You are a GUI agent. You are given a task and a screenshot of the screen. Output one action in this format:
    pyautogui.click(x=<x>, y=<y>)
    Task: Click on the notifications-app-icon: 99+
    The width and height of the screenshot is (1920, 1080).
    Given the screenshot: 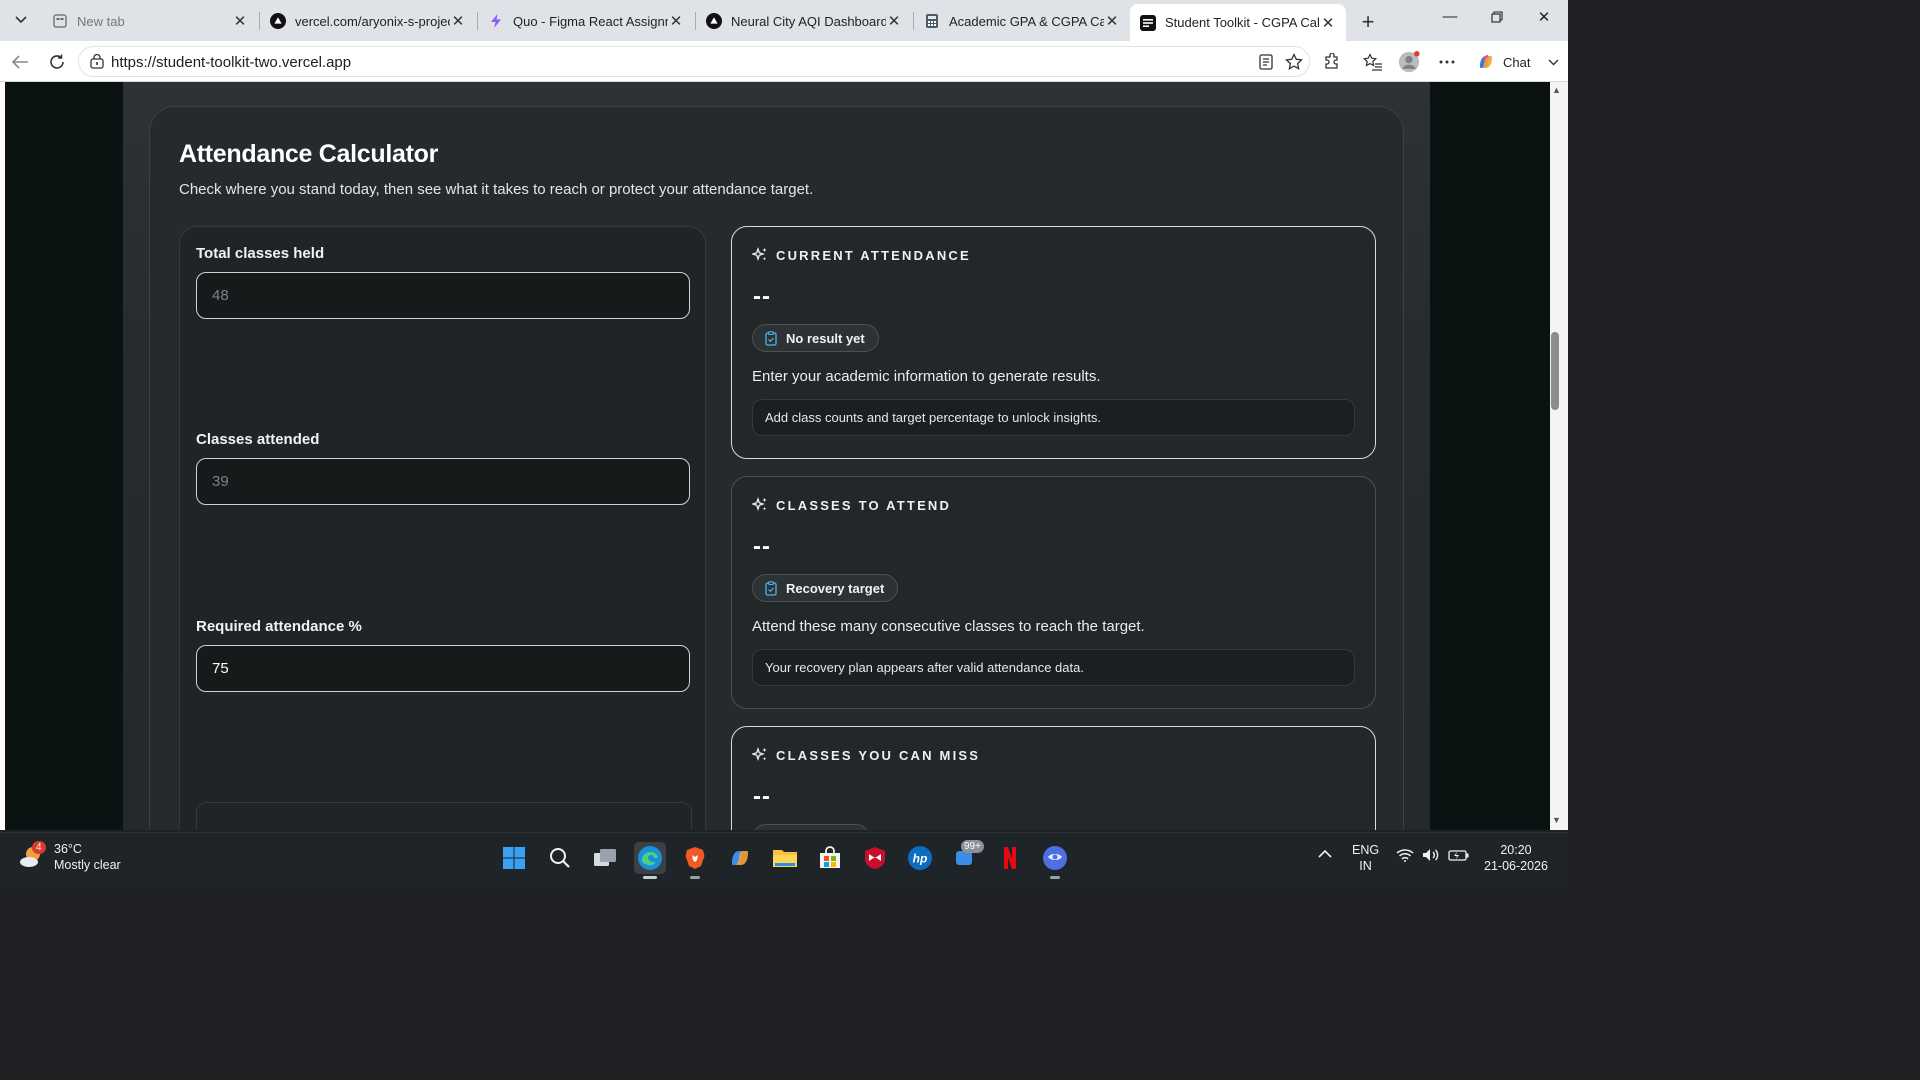 What is the action you would take?
    pyautogui.click(x=966, y=857)
    